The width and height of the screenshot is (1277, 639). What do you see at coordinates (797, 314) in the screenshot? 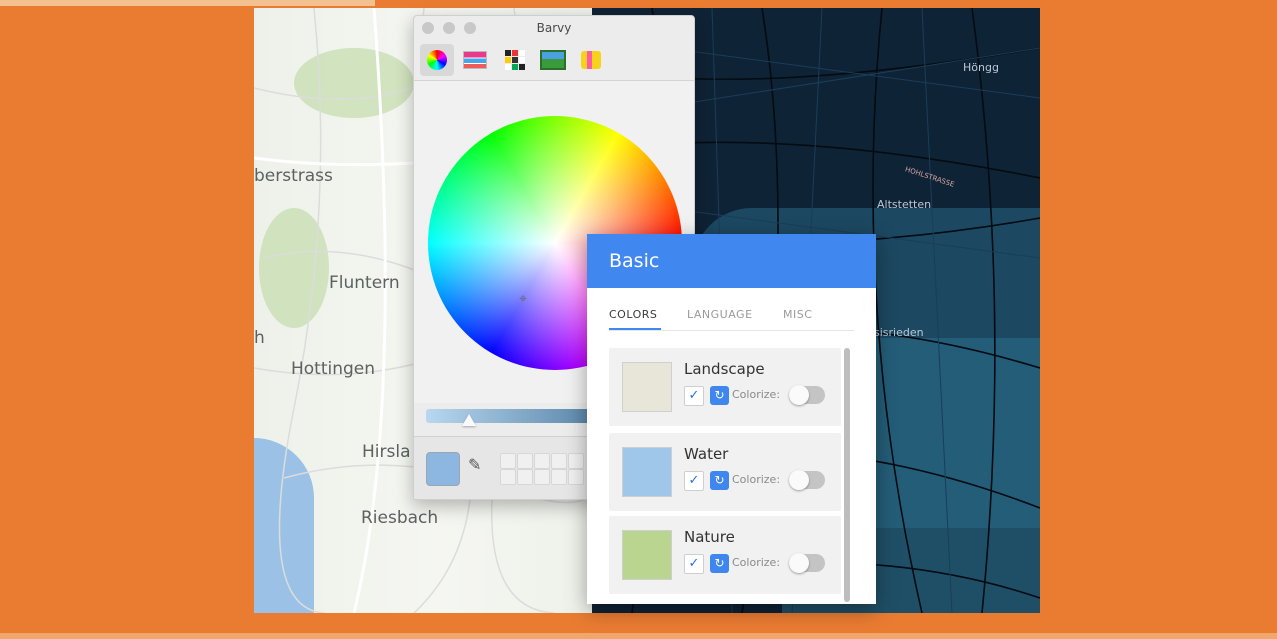
I see `tab-misc: MISC` at bounding box center [797, 314].